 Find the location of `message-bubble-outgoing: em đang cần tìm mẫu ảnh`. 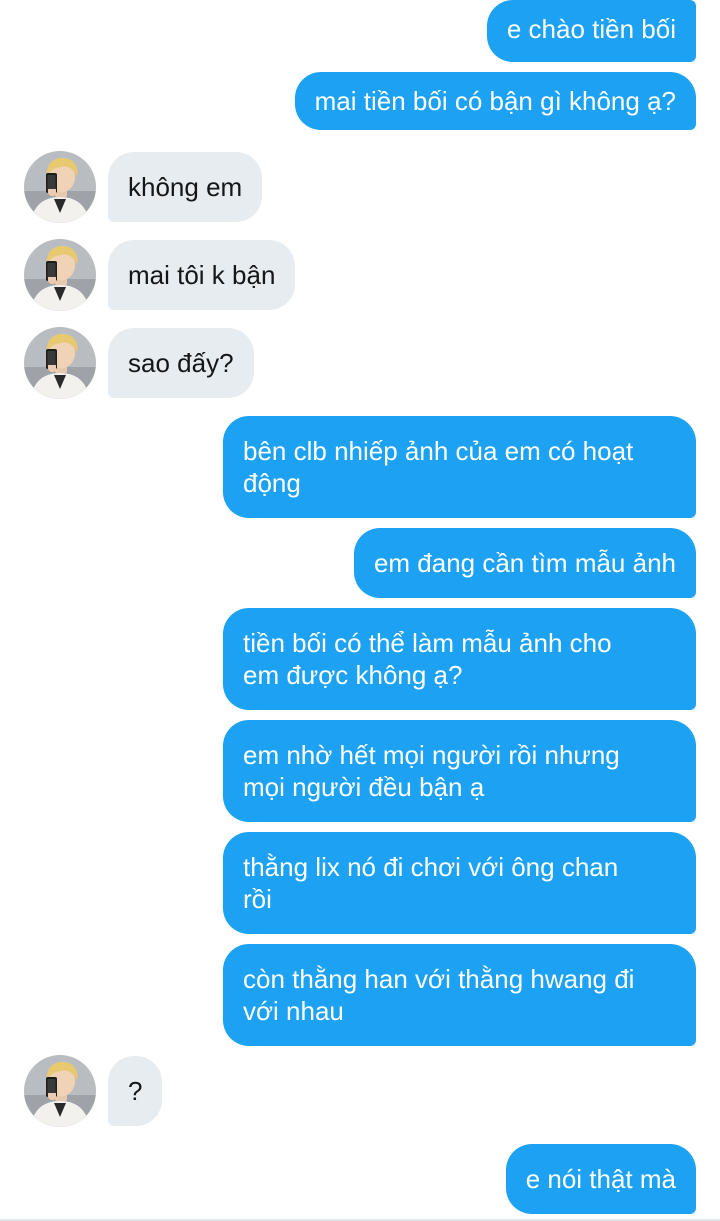

message-bubble-outgoing: em đang cần tìm mẫu ảnh is located at coordinates (524, 563).